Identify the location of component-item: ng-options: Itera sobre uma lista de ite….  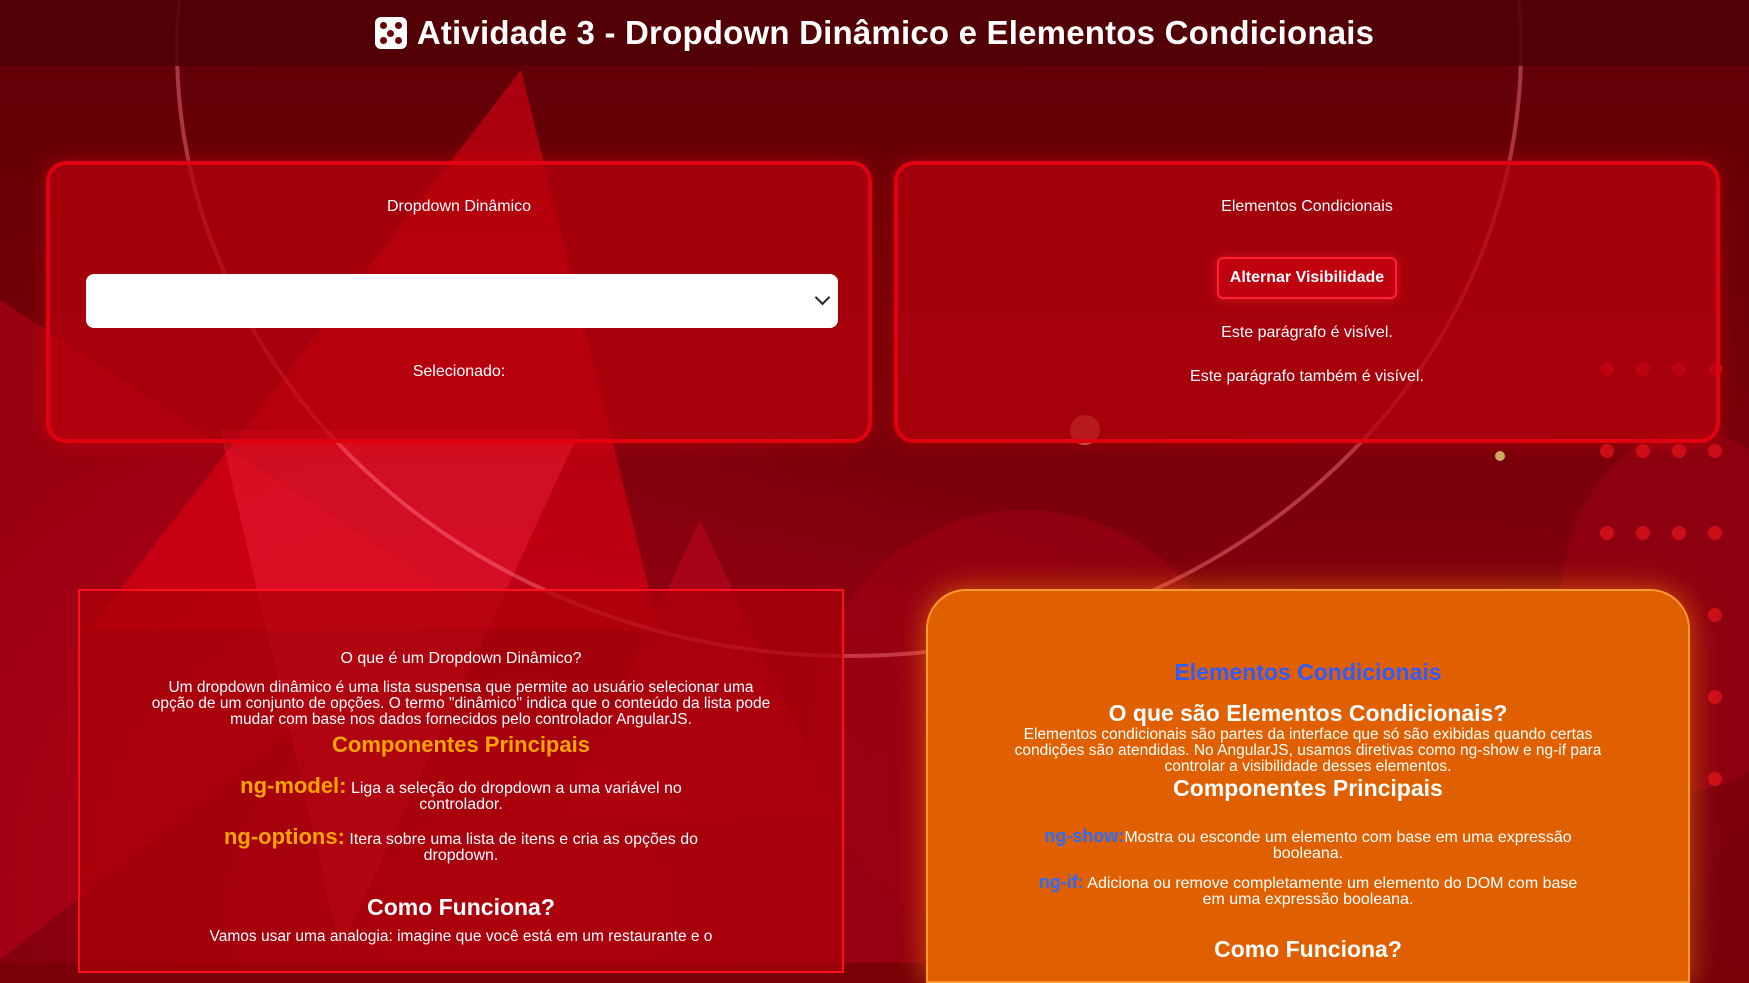
(461, 845).